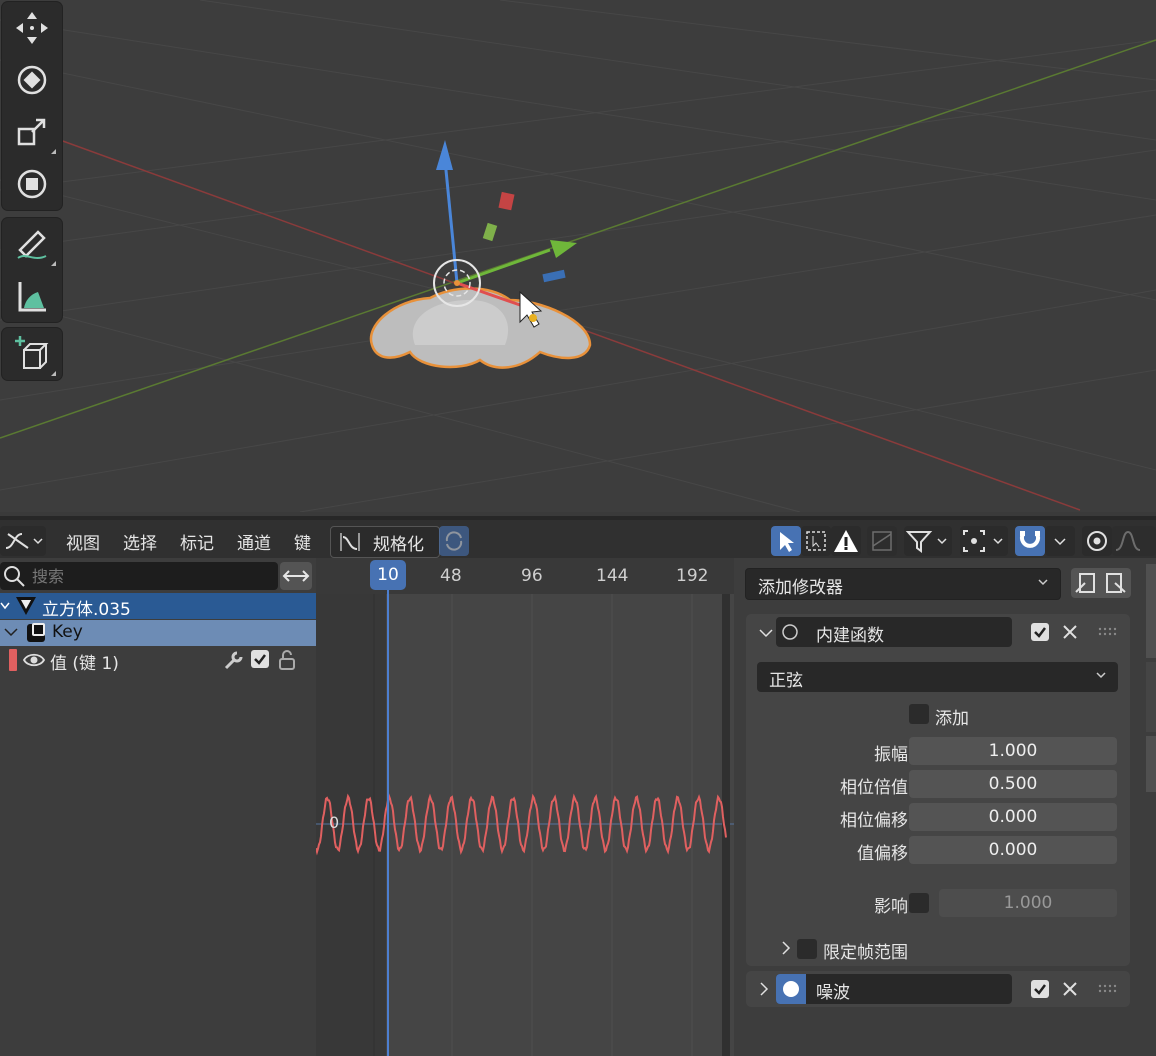  Describe the element at coordinates (1030, 541) in the screenshot. I see `snap-toggle-icon` at that location.